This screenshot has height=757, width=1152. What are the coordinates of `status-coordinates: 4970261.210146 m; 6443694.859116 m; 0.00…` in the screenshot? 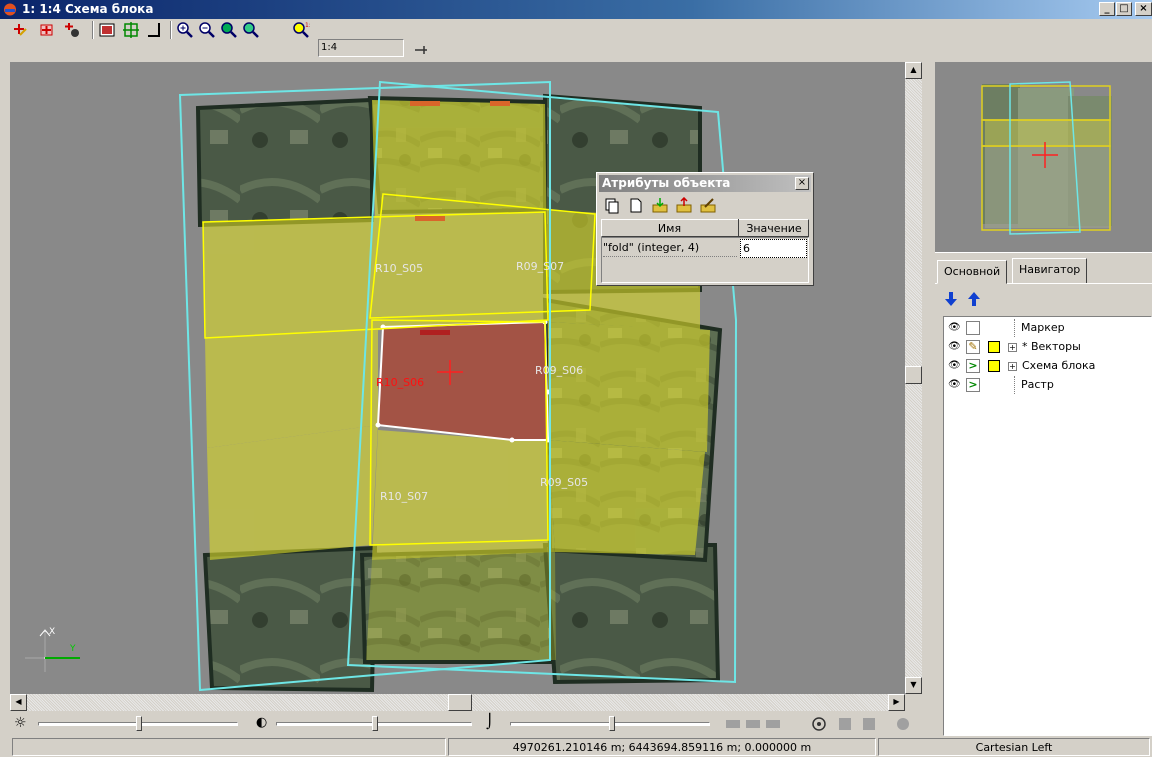 It's located at (662, 747).